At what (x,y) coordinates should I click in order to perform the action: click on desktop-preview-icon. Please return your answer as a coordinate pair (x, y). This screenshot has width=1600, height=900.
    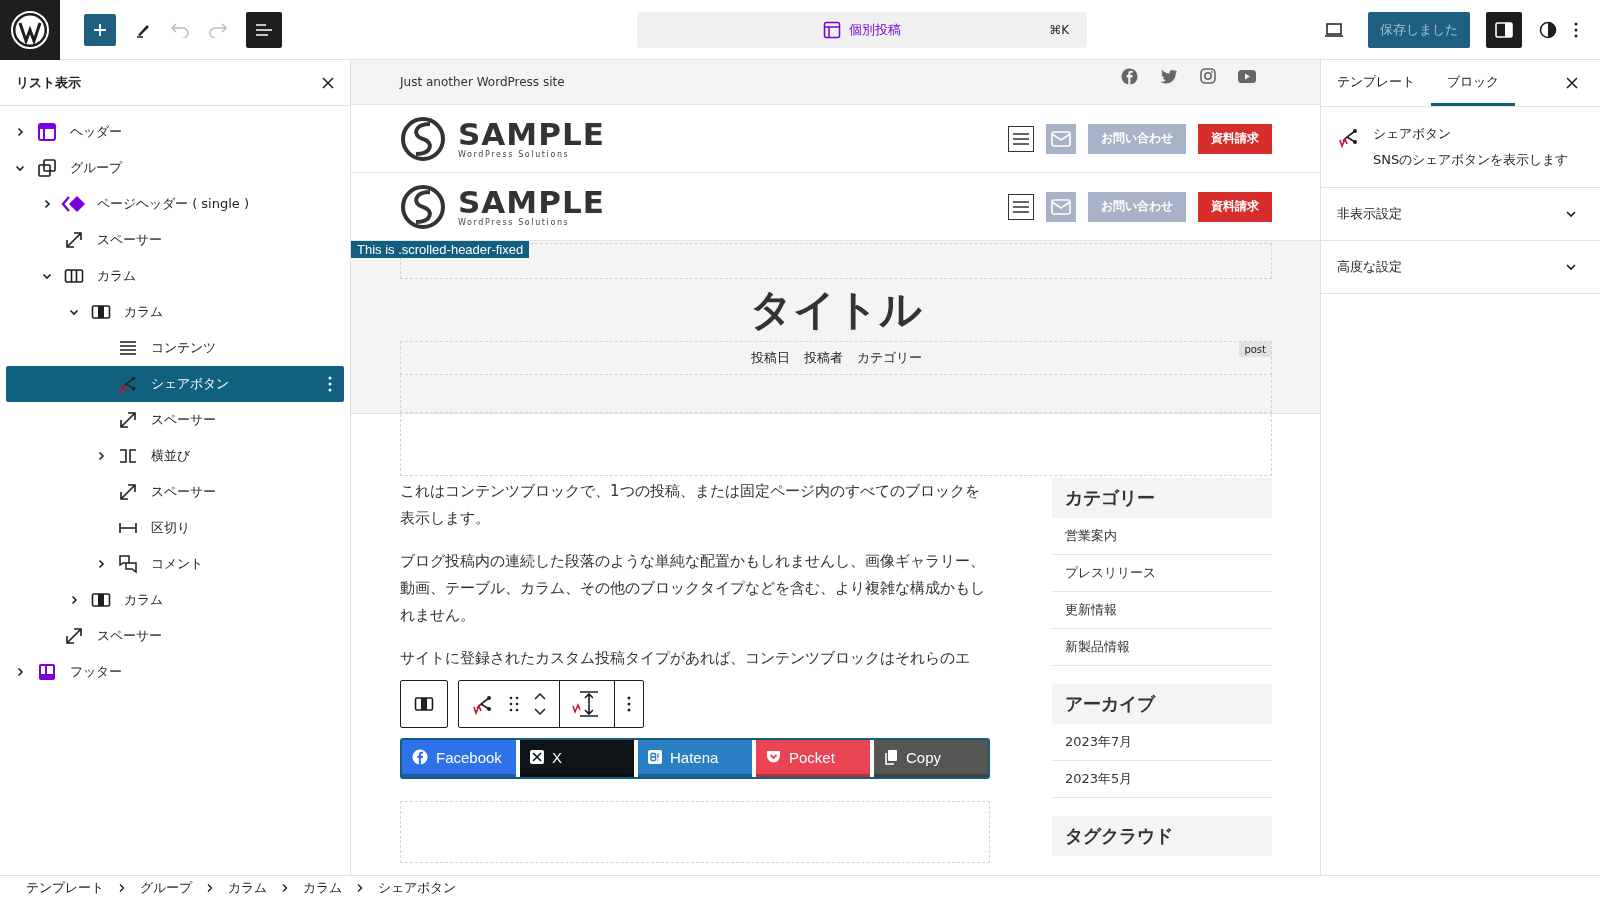
    Looking at the image, I should click on (1334, 29).